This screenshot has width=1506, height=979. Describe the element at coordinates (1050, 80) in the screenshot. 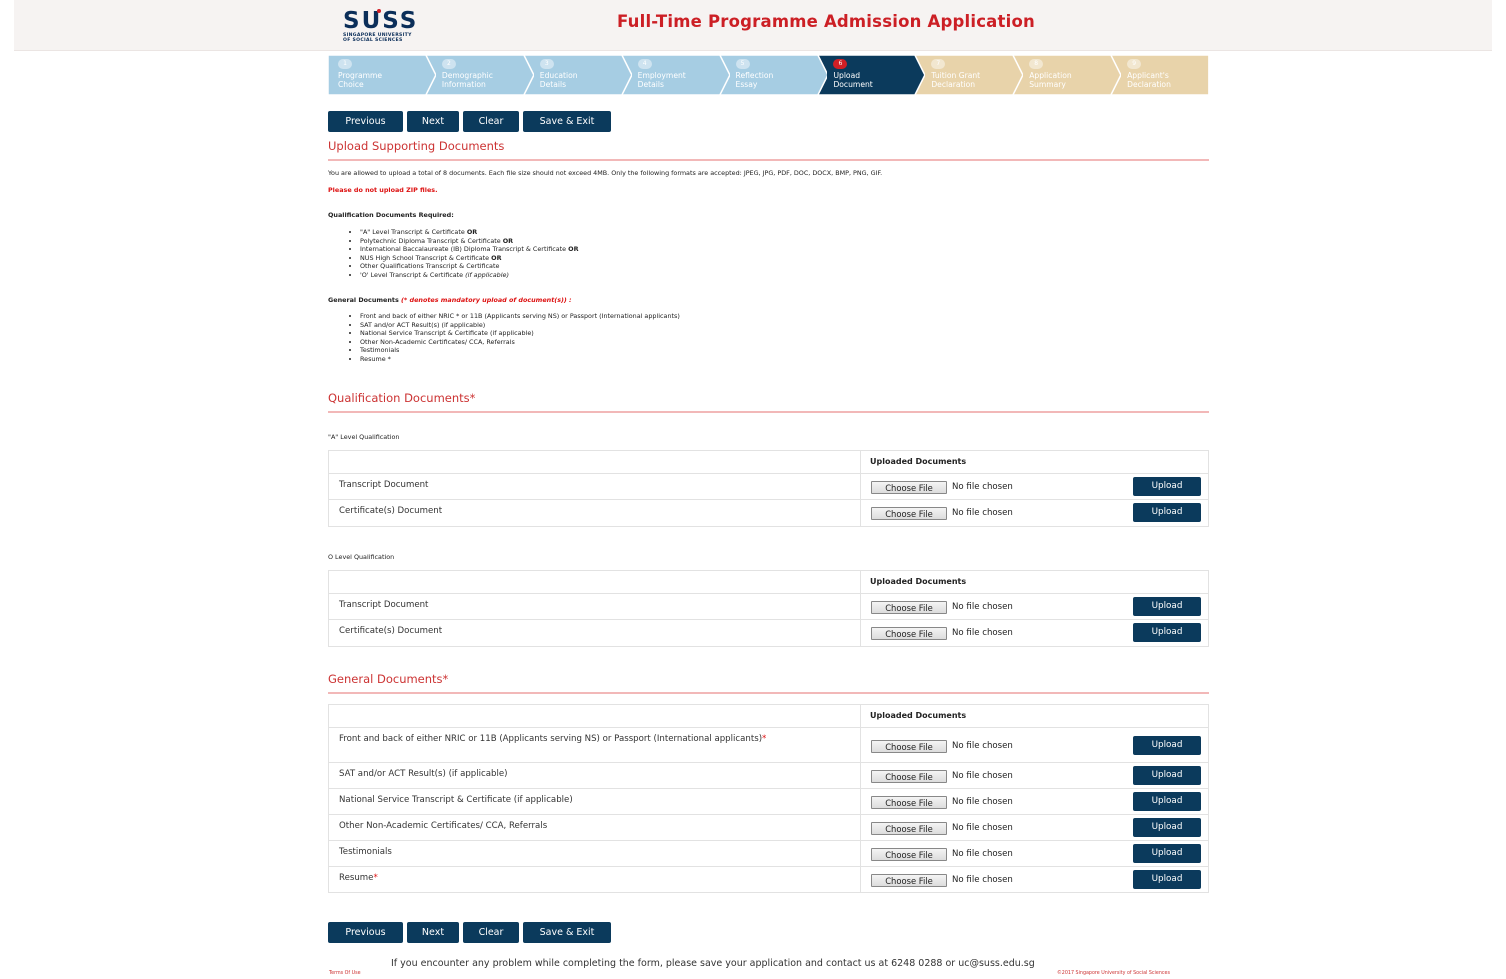

I see `step-label: Application Summary` at that location.